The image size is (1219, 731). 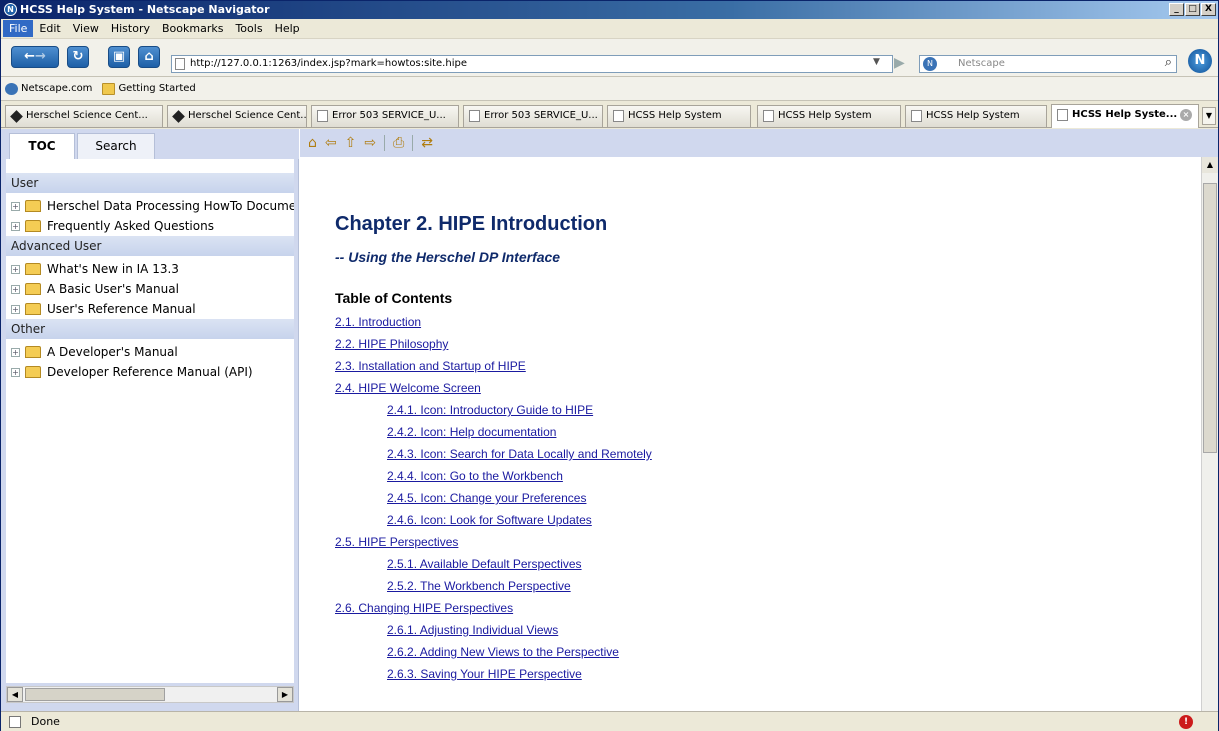 I want to click on toc-link: 2.1. Introduction, so click(x=755, y=322).